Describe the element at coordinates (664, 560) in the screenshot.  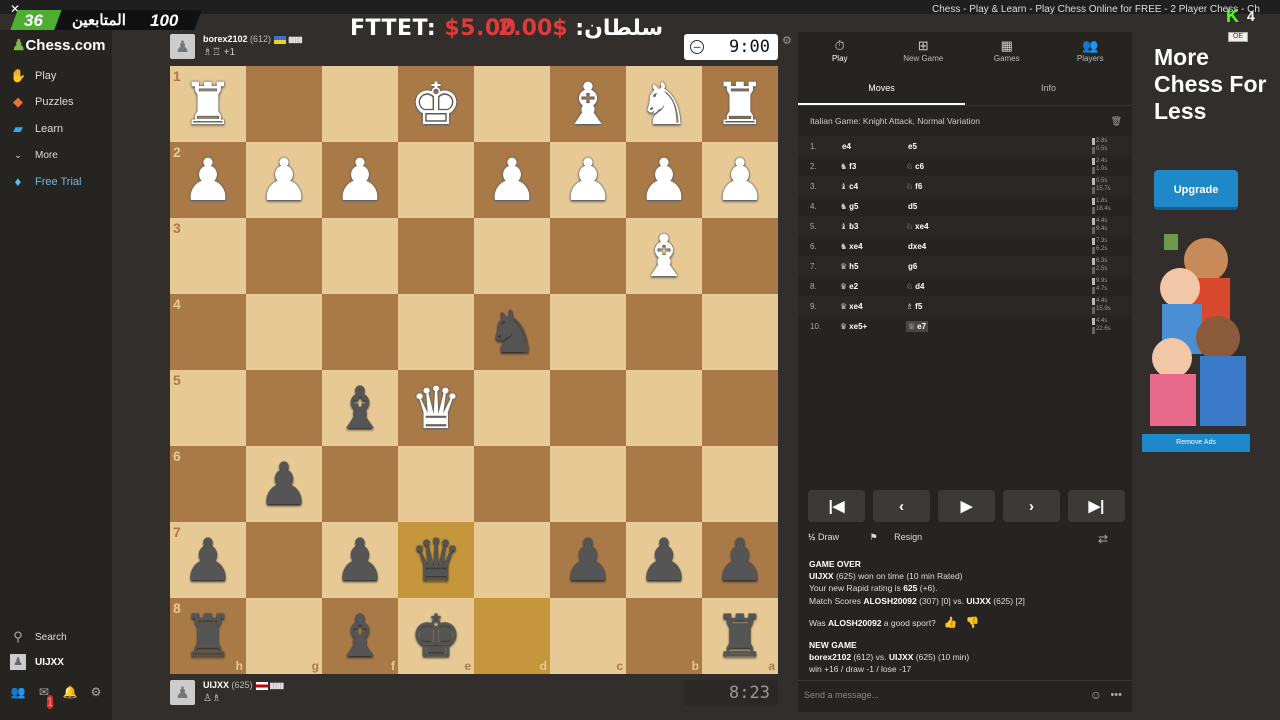
I see `square-b7: ♟` at that location.